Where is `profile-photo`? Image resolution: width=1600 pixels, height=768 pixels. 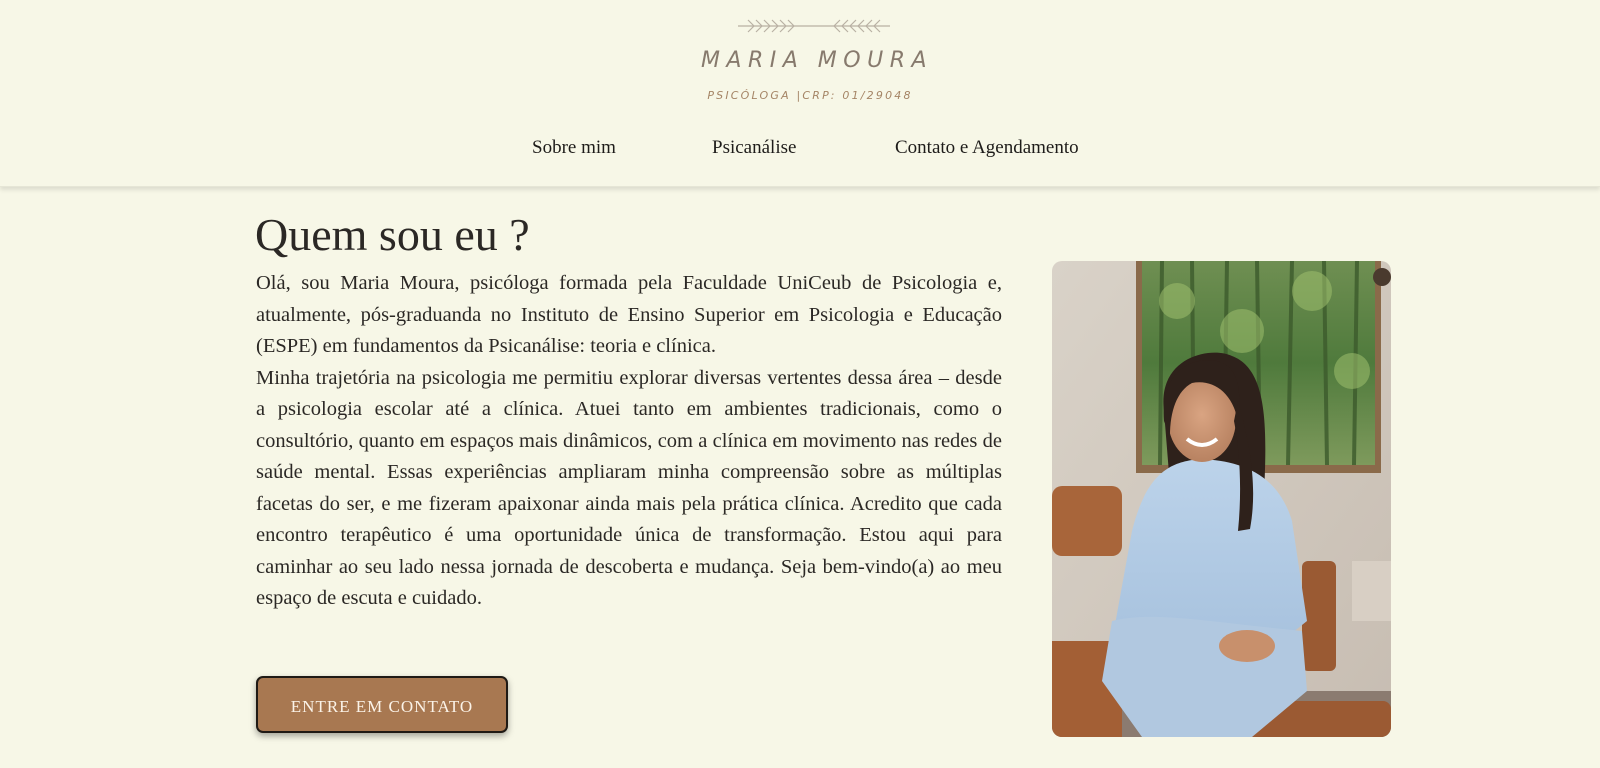 profile-photo is located at coordinates (1221, 499).